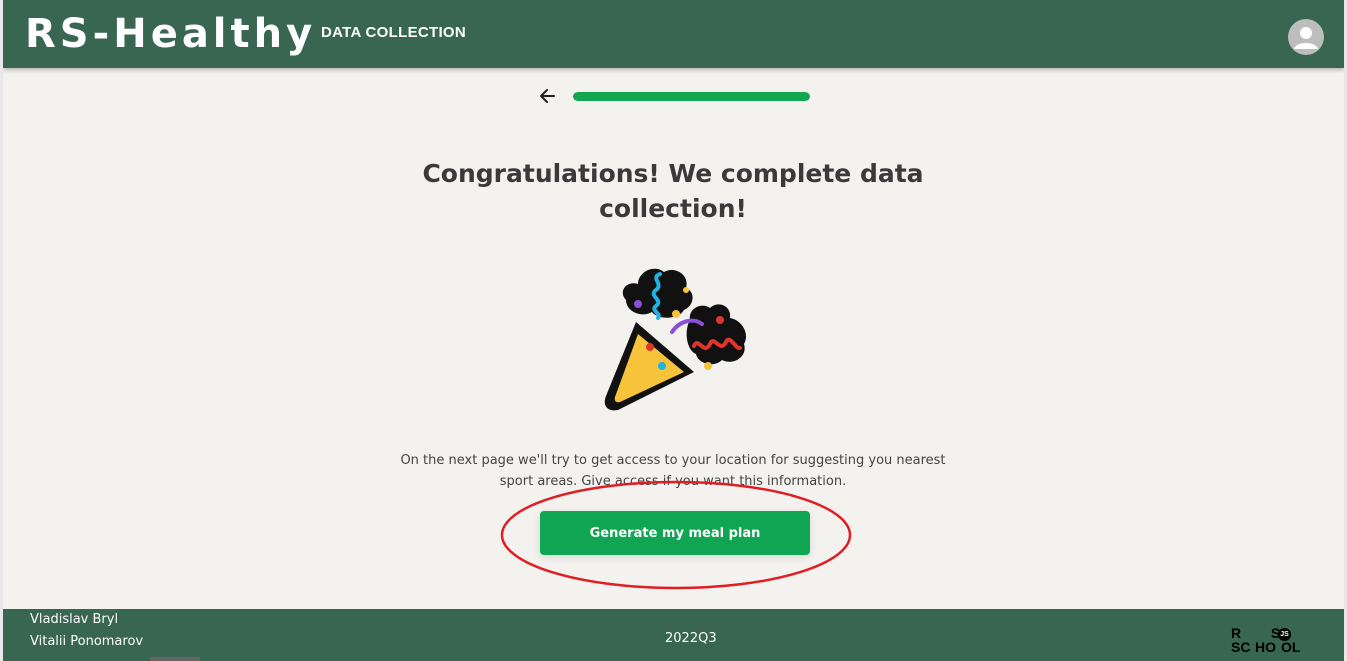 The width and height of the screenshot is (1347, 661). Describe the element at coordinates (86, 642) in the screenshot. I see `author-name: Vitalii Ponomarov` at that location.